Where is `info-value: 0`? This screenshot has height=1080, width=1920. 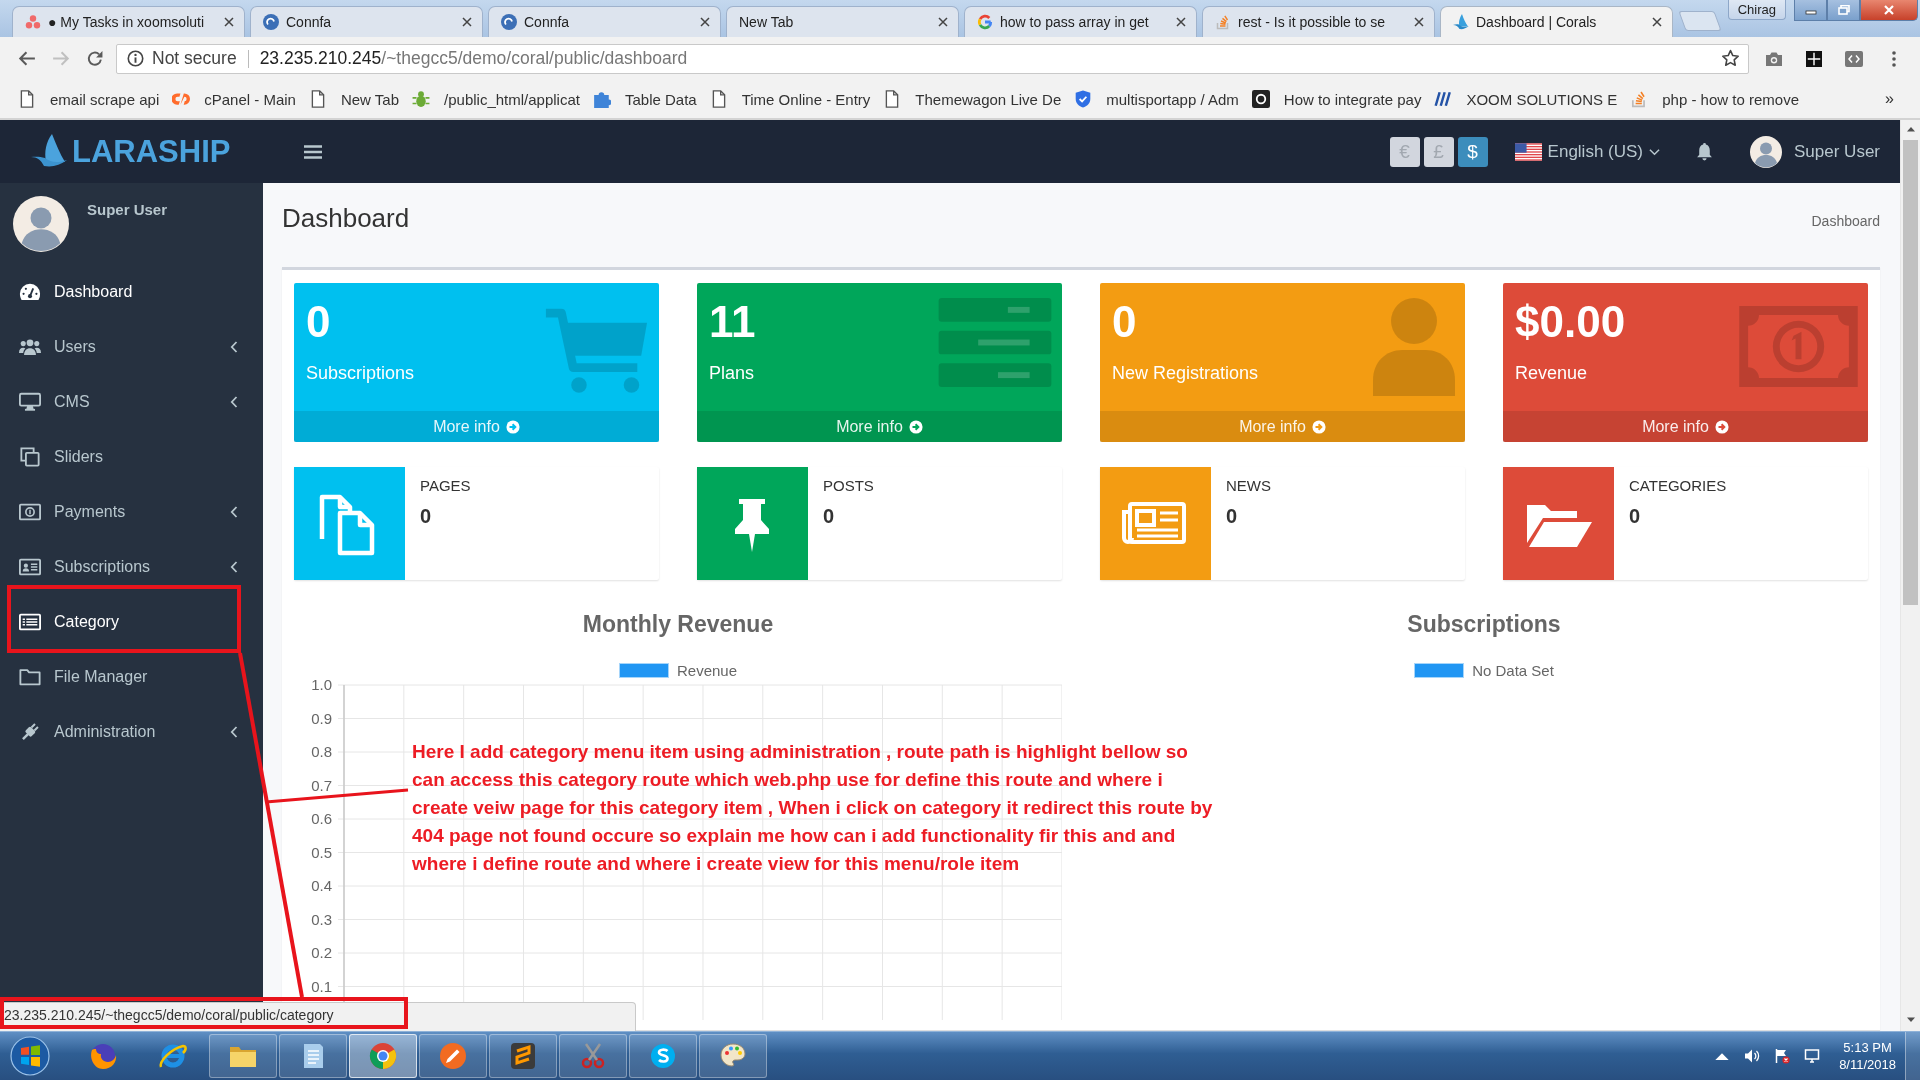 info-value: 0 is located at coordinates (1635, 516).